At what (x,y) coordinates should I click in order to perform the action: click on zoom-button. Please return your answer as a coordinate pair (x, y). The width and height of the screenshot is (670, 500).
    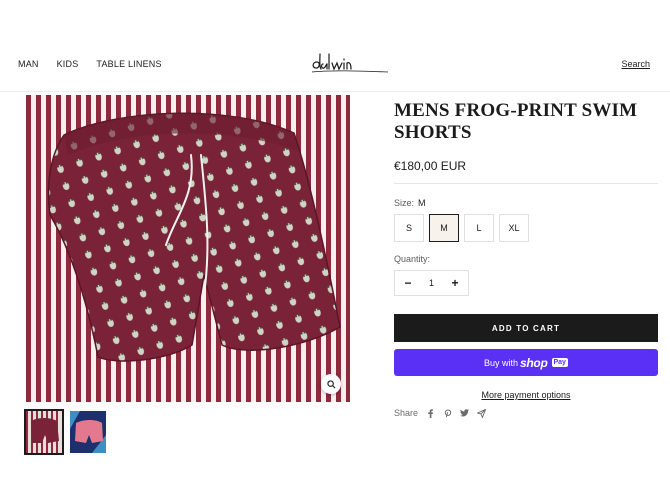
    Looking at the image, I should click on (331, 384).